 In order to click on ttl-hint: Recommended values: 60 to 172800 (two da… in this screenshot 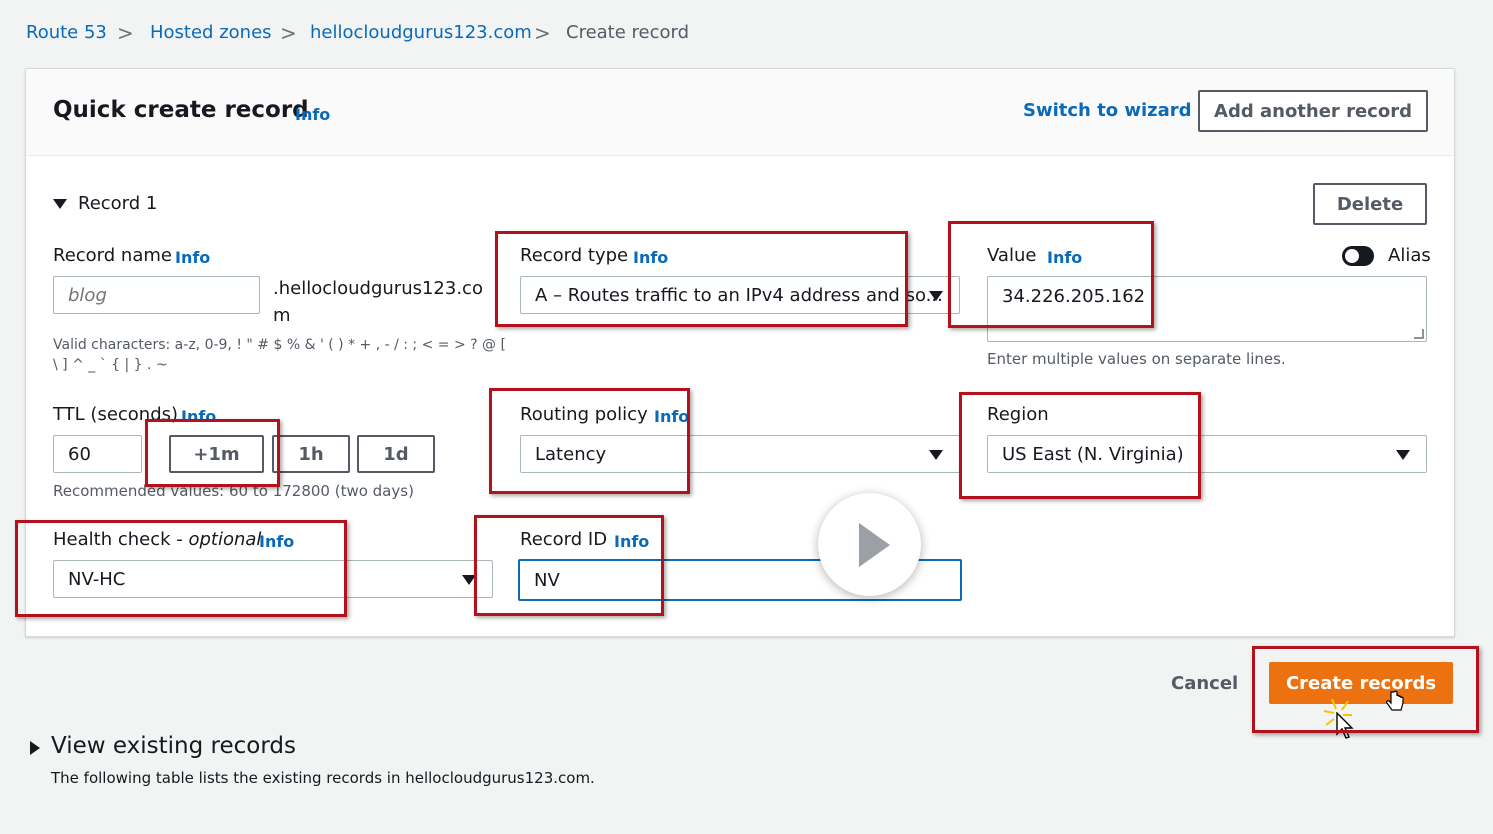, I will do `click(233, 491)`.